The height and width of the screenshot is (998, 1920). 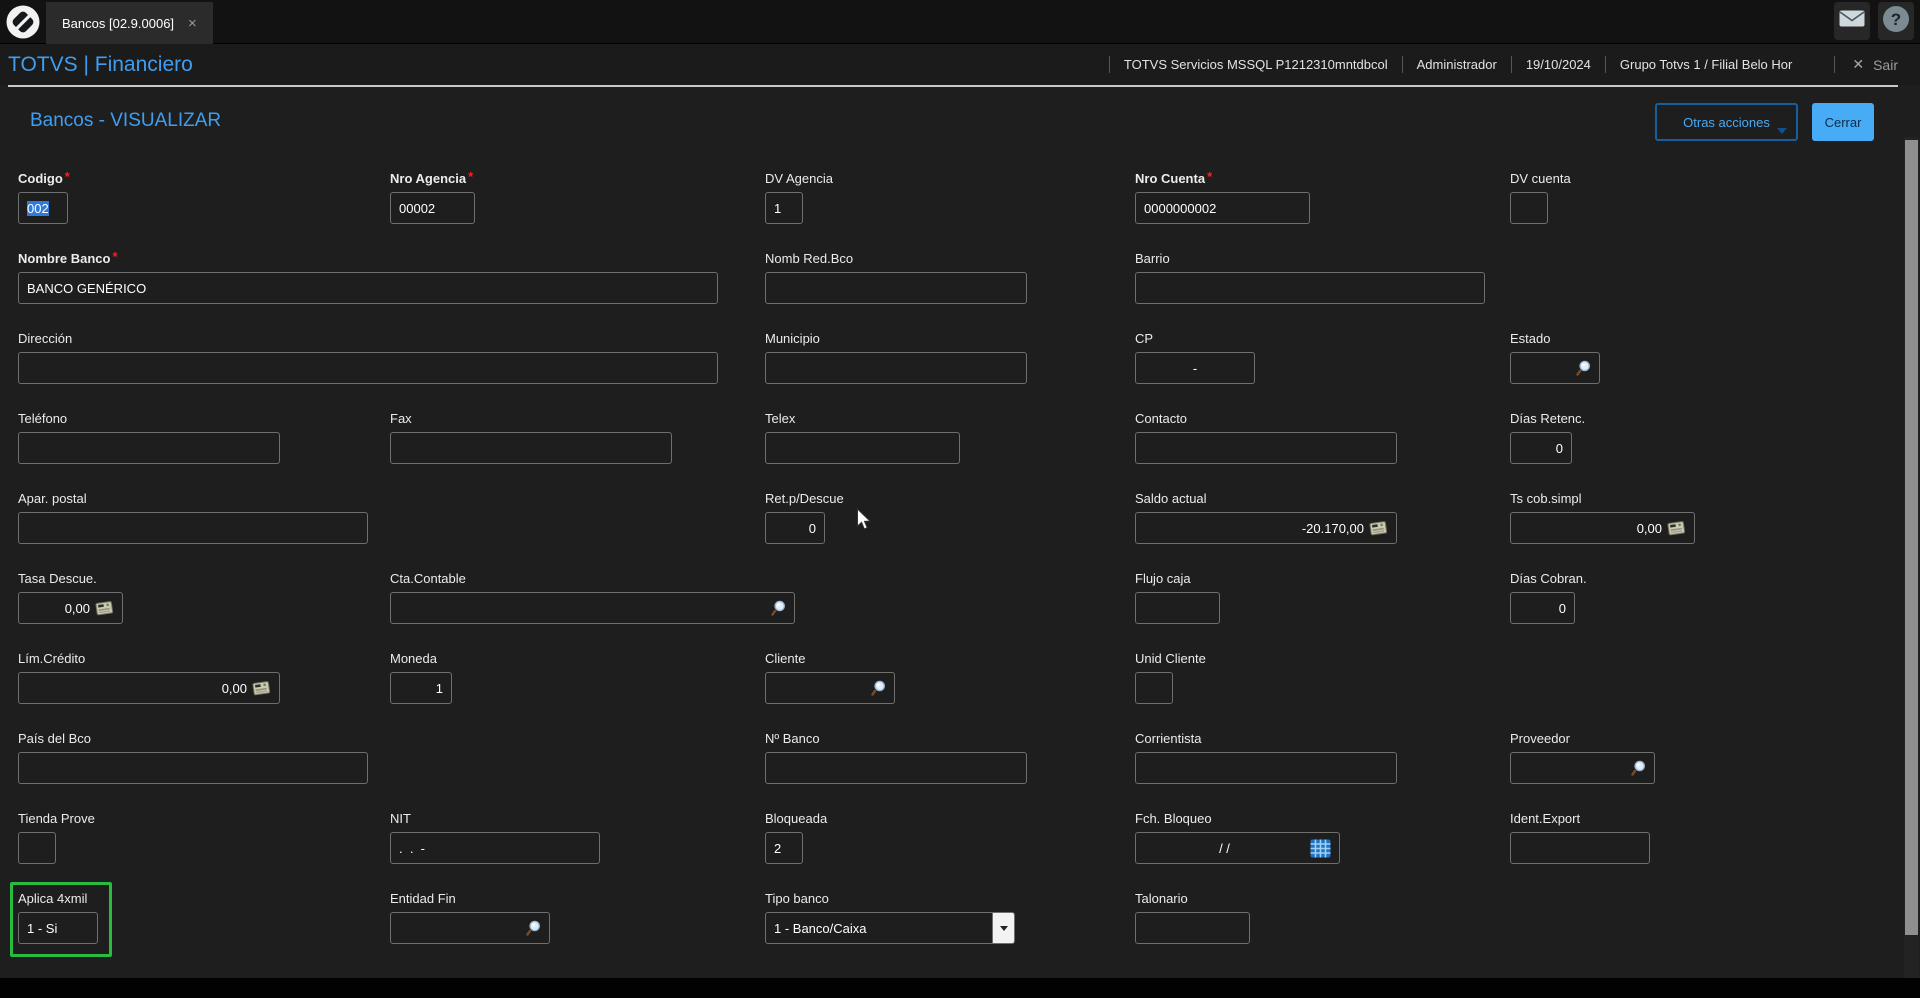 What do you see at coordinates (1177, 608) in the screenshot?
I see `flujo-caja-input` at bounding box center [1177, 608].